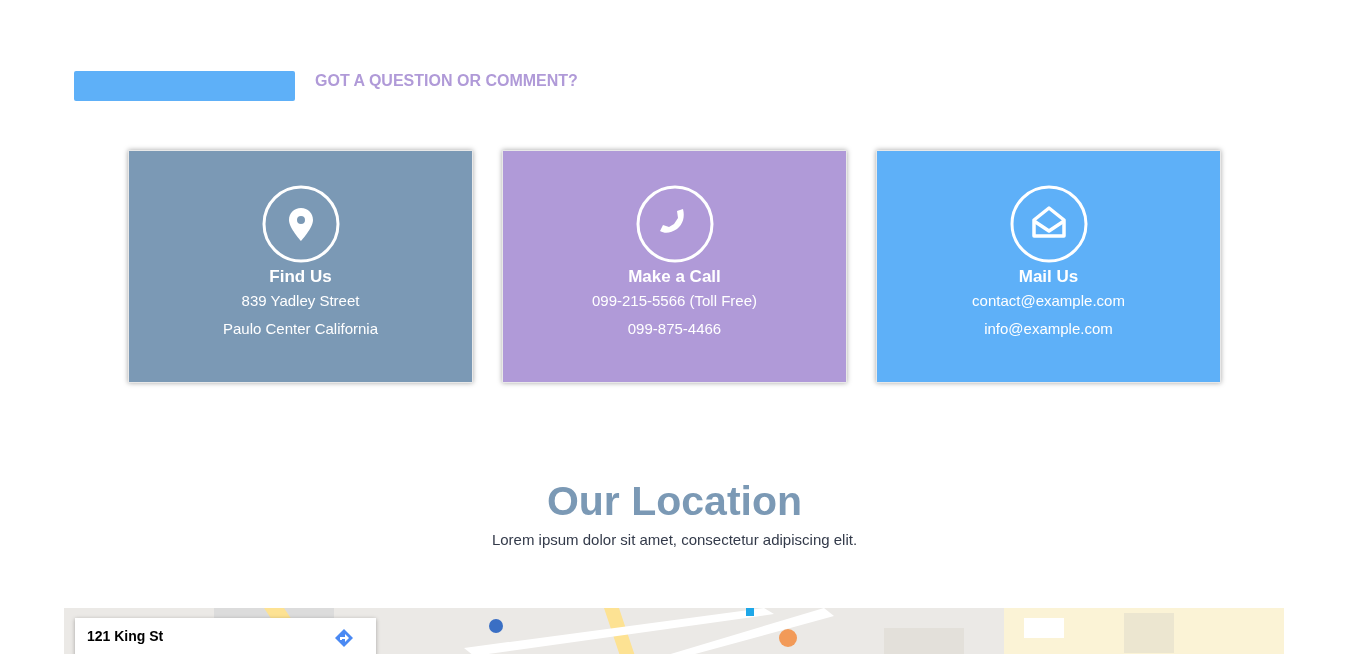 The image size is (1349, 654). I want to click on map-pin-icon, so click(300, 224).